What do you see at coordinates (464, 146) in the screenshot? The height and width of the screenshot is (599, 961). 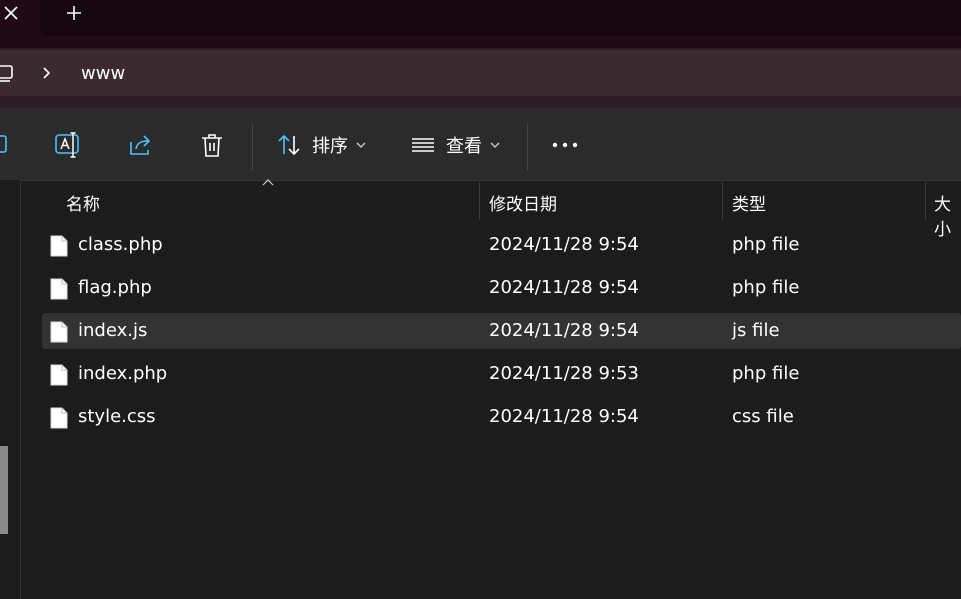 I see `view-label: 查看` at bounding box center [464, 146].